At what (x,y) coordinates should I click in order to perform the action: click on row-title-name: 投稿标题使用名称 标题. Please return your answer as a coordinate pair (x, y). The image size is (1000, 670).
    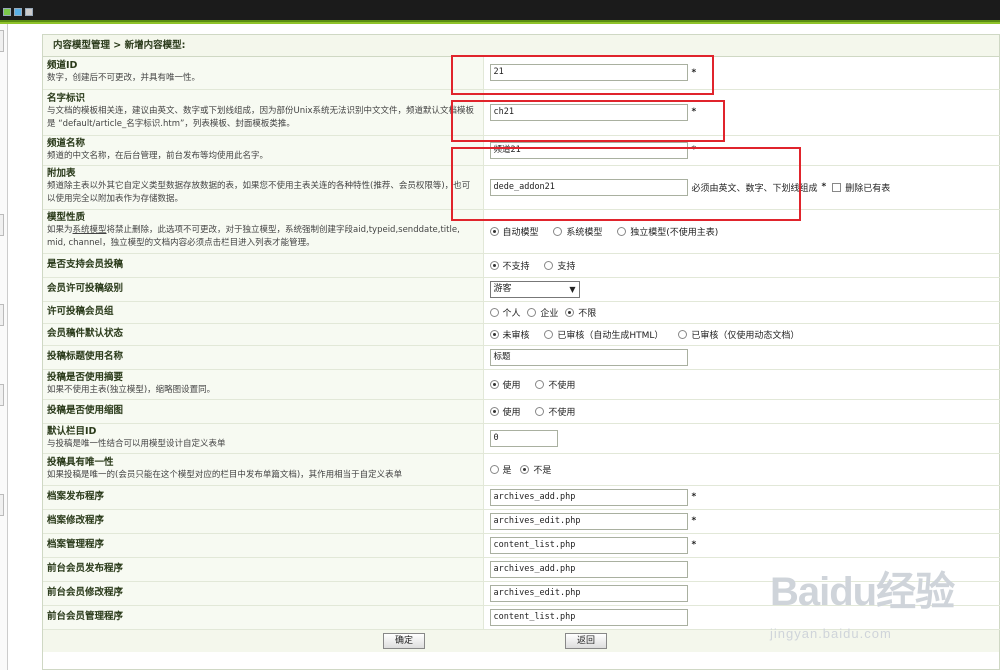
    Looking at the image, I should click on (521, 357).